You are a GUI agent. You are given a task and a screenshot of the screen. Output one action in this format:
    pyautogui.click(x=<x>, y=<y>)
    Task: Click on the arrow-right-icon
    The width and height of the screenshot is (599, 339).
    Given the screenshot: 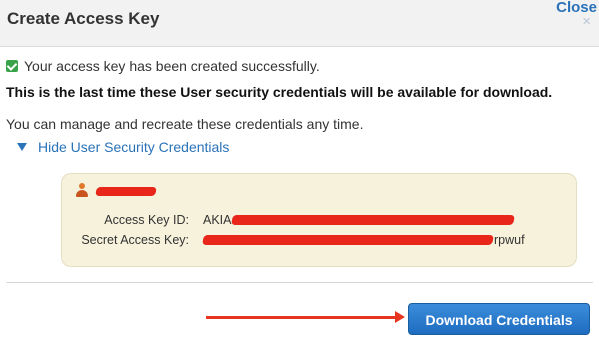 What is the action you would take?
    pyautogui.click(x=305, y=317)
    